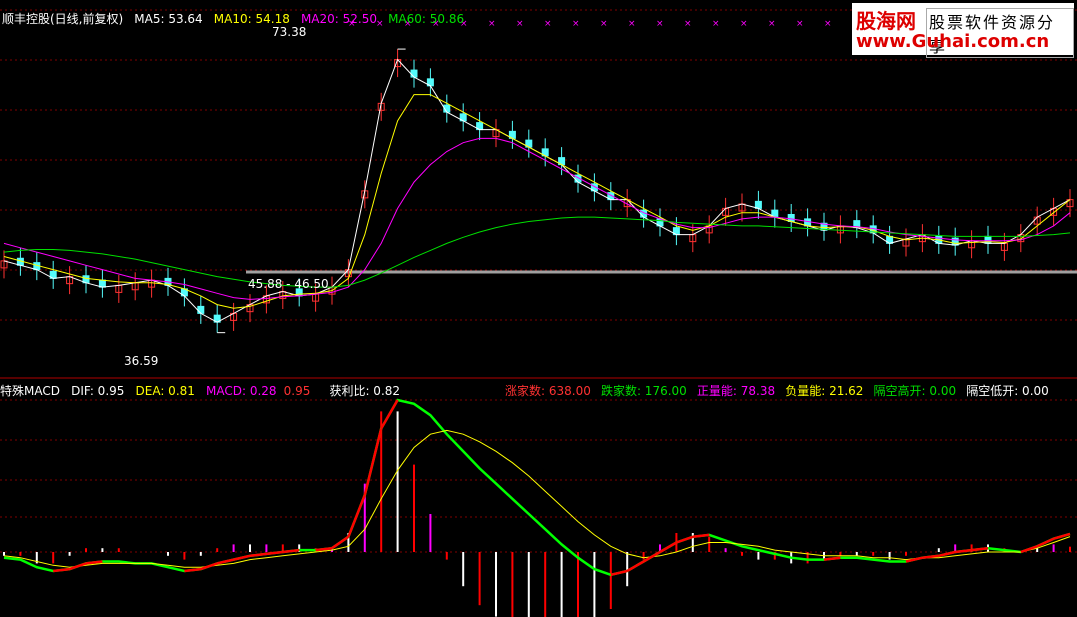  I want to click on range-annotation: 45.88 - 46.50, so click(288, 284).